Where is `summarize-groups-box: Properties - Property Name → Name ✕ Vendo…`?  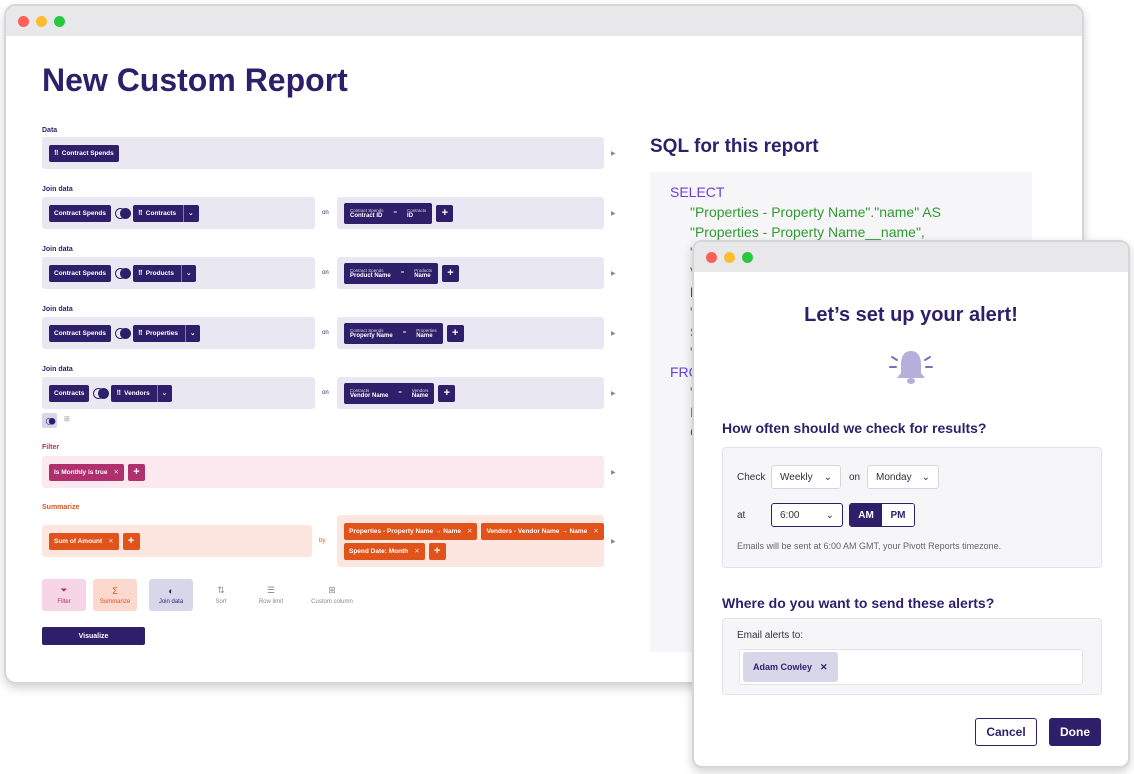
summarize-groups-box: Properties - Property Name → Name ✕ Vendo… is located at coordinates (470, 541).